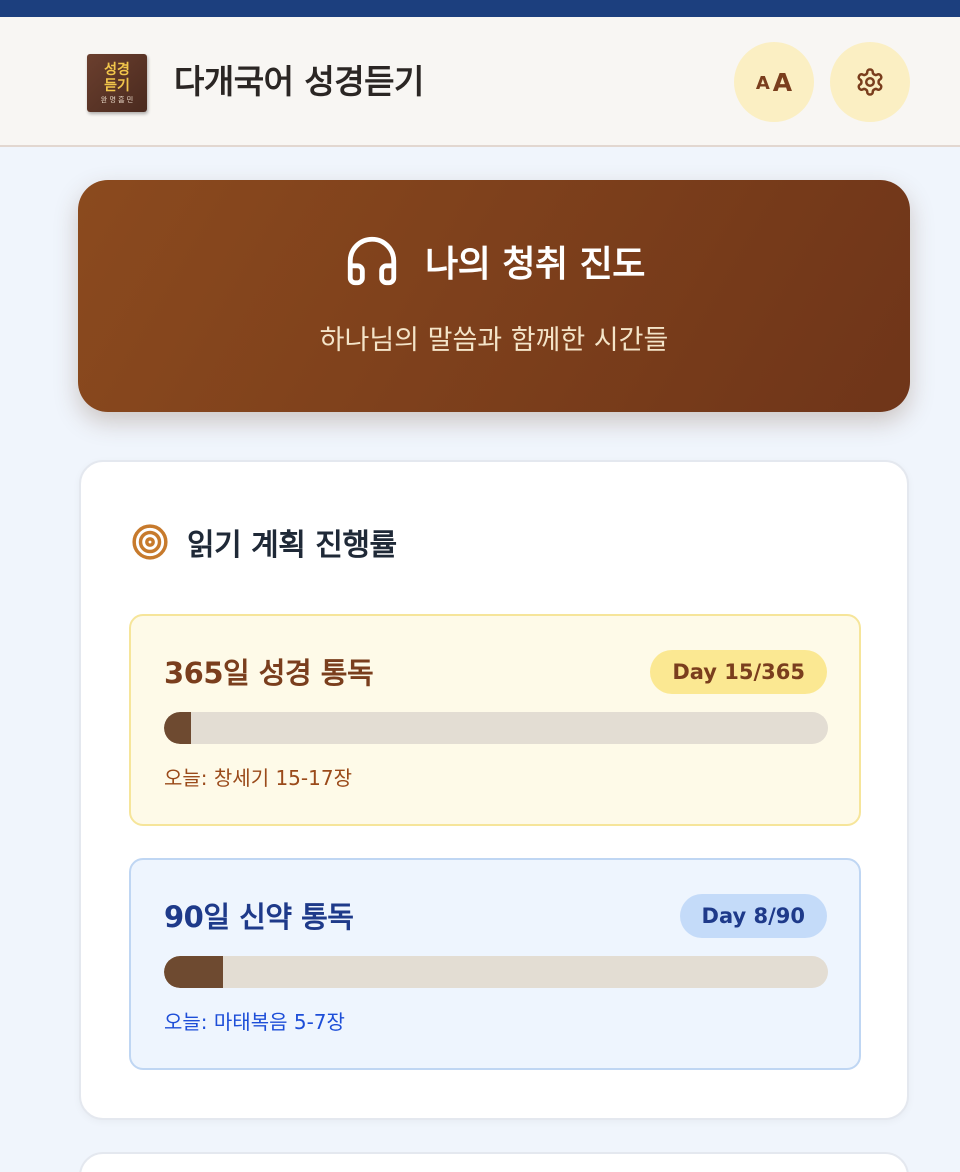 The width and height of the screenshot is (960, 1172). What do you see at coordinates (762, 83) in the screenshot?
I see `font-size-icon-small: A` at bounding box center [762, 83].